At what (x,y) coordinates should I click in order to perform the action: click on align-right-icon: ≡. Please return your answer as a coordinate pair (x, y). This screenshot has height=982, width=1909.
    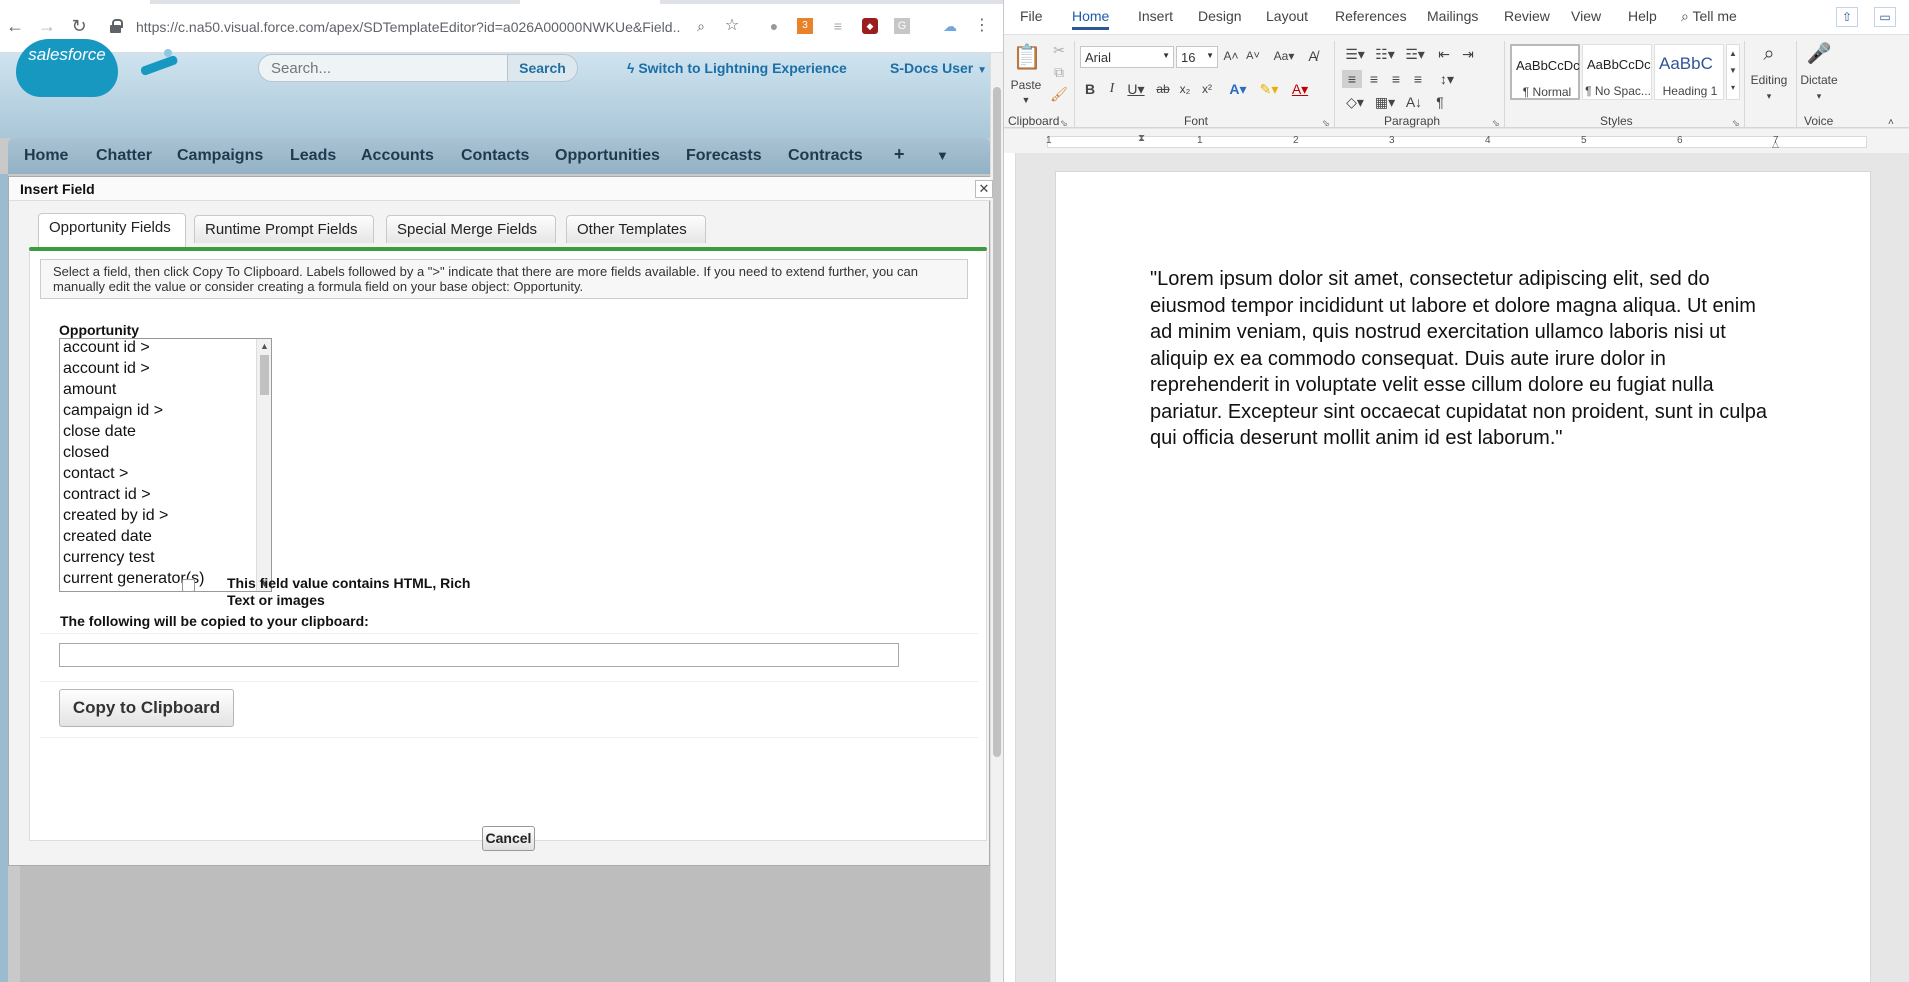
    Looking at the image, I should click on (1396, 79).